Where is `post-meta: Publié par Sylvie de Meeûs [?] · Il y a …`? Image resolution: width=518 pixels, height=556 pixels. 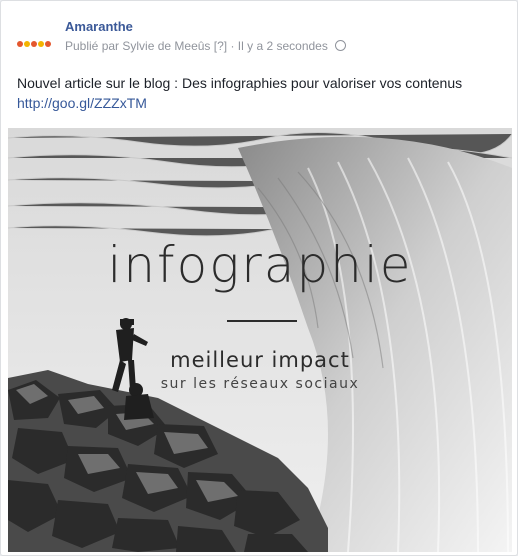
post-meta: Publié par Sylvie de Meeûs [?] · Il y a … is located at coordinates (206, 46).